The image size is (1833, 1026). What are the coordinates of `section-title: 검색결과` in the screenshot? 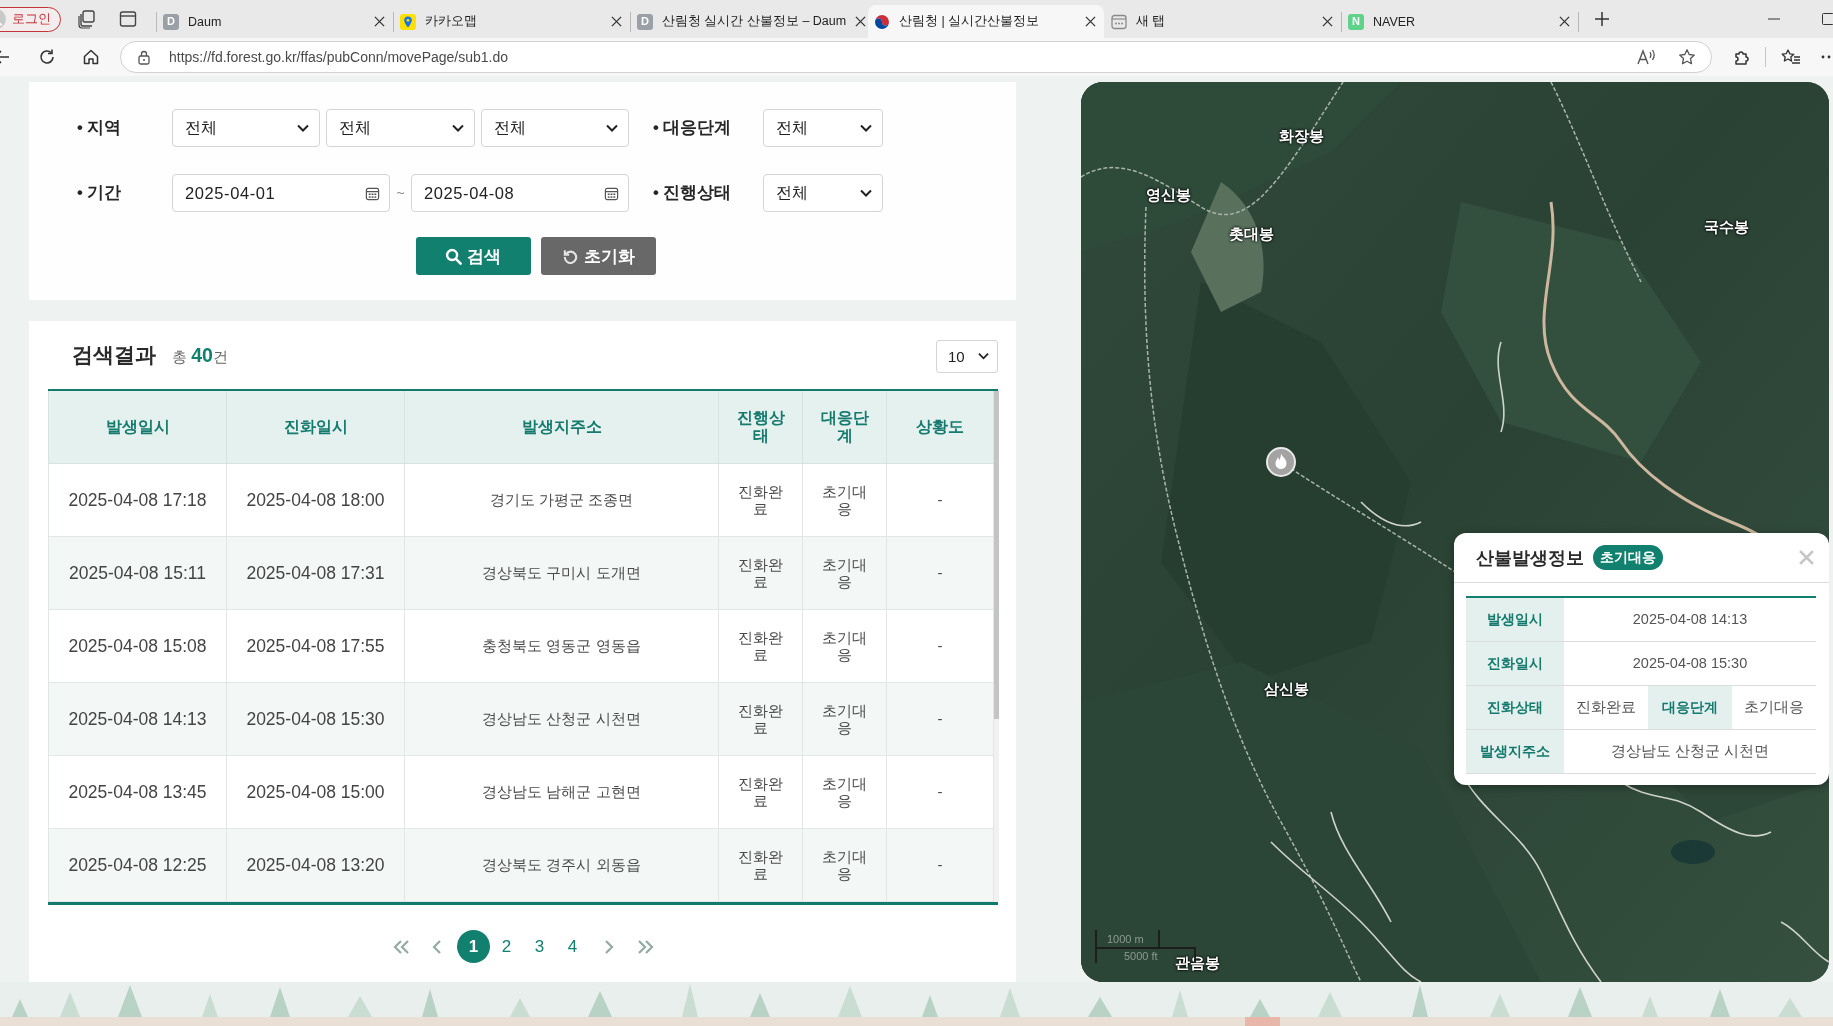 It's located at (114, 355).